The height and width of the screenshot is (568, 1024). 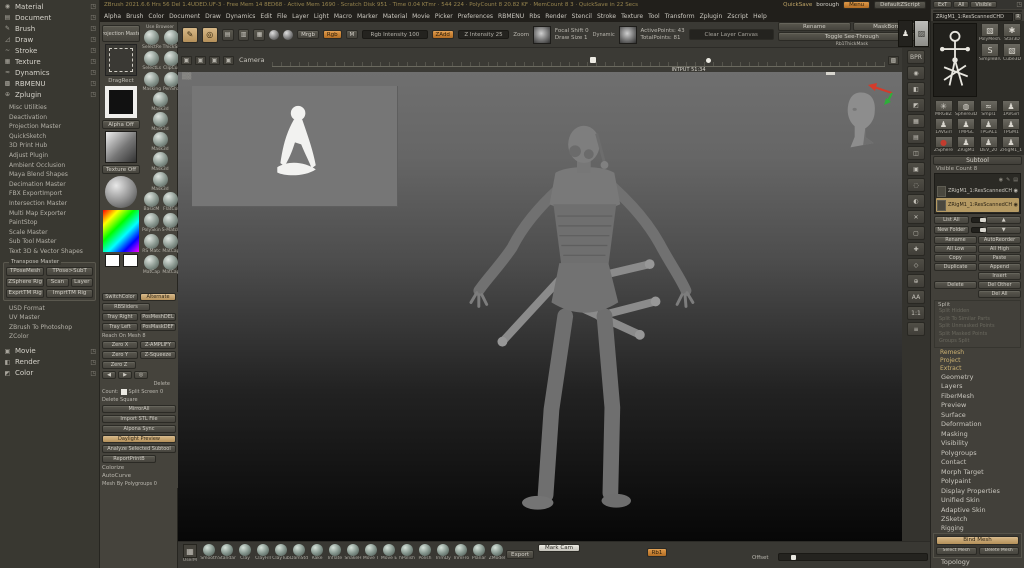 What do you see at coordinates (882, 93) in the screenshot?
I see `axis-gizmo` at bounding box center [882, 93].